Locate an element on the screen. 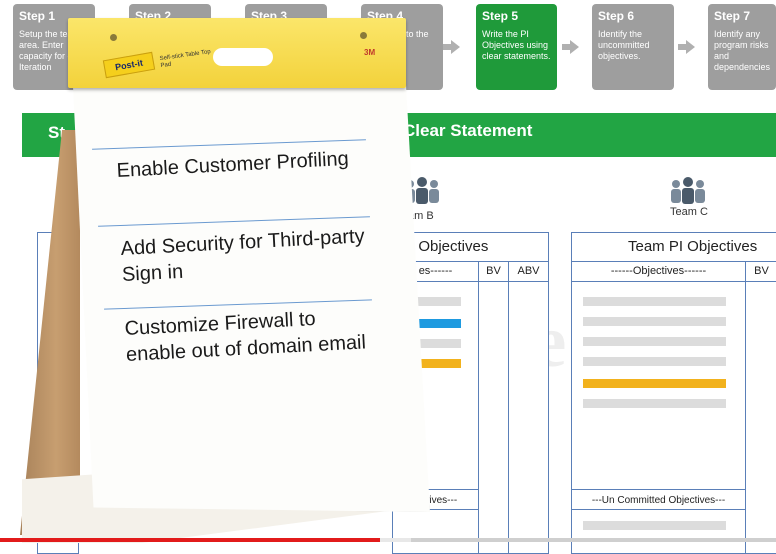  team-c-objectives-header: ------Objectives------ is located at coordinates (658, 271).